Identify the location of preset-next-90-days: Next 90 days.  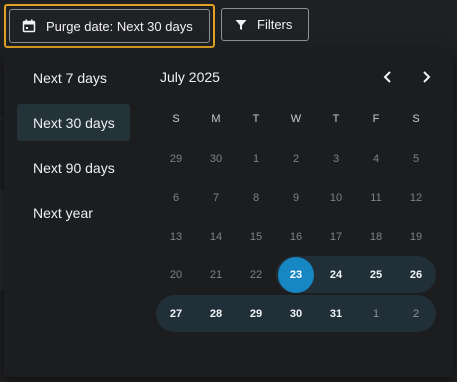
(73, 167).